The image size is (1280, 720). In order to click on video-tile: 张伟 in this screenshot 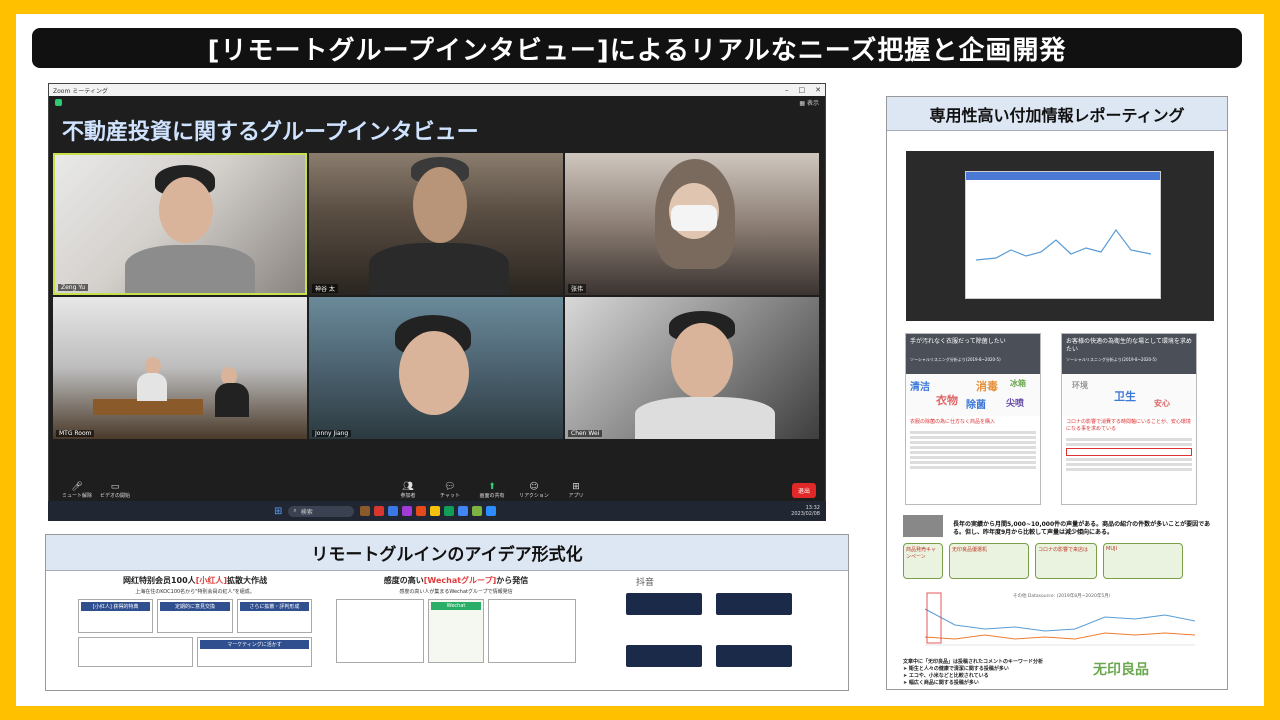, I will do `click(692, 224)`.